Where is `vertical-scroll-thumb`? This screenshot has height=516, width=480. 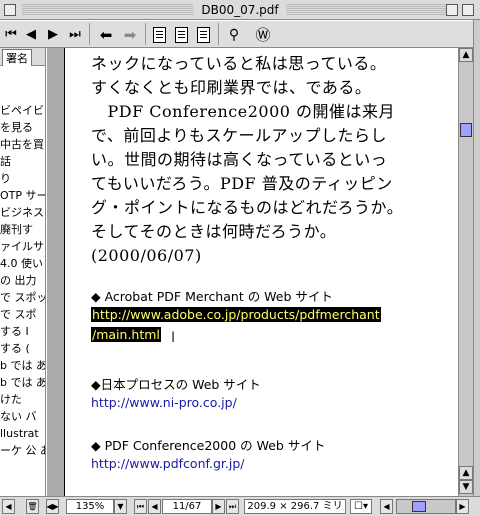 vertical-scroll-thumb is located at coordinates (466, 130).